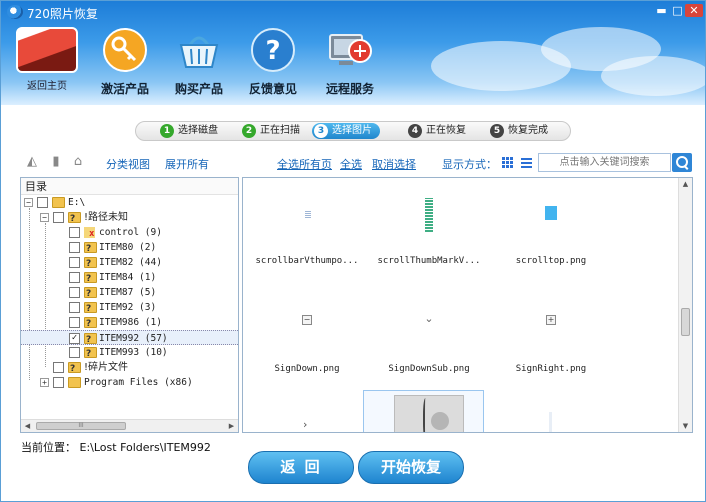  What do you see at coordinates (685, 426) in the screenshot?
I see `scroll-down-icon: ▼` at bounding box center [685, 426].